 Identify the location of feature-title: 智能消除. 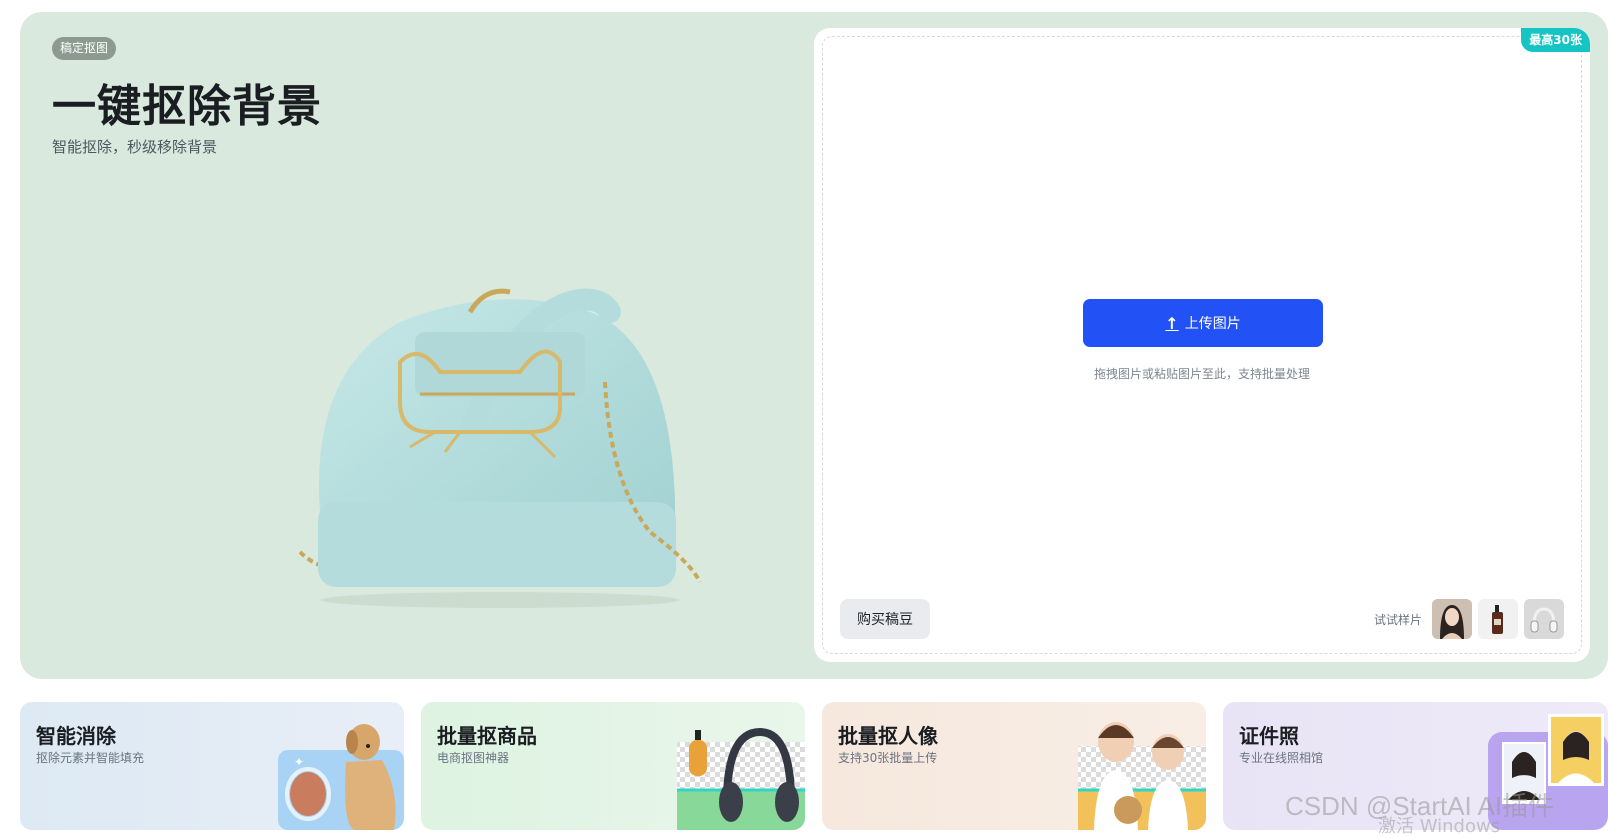
(76, 736).